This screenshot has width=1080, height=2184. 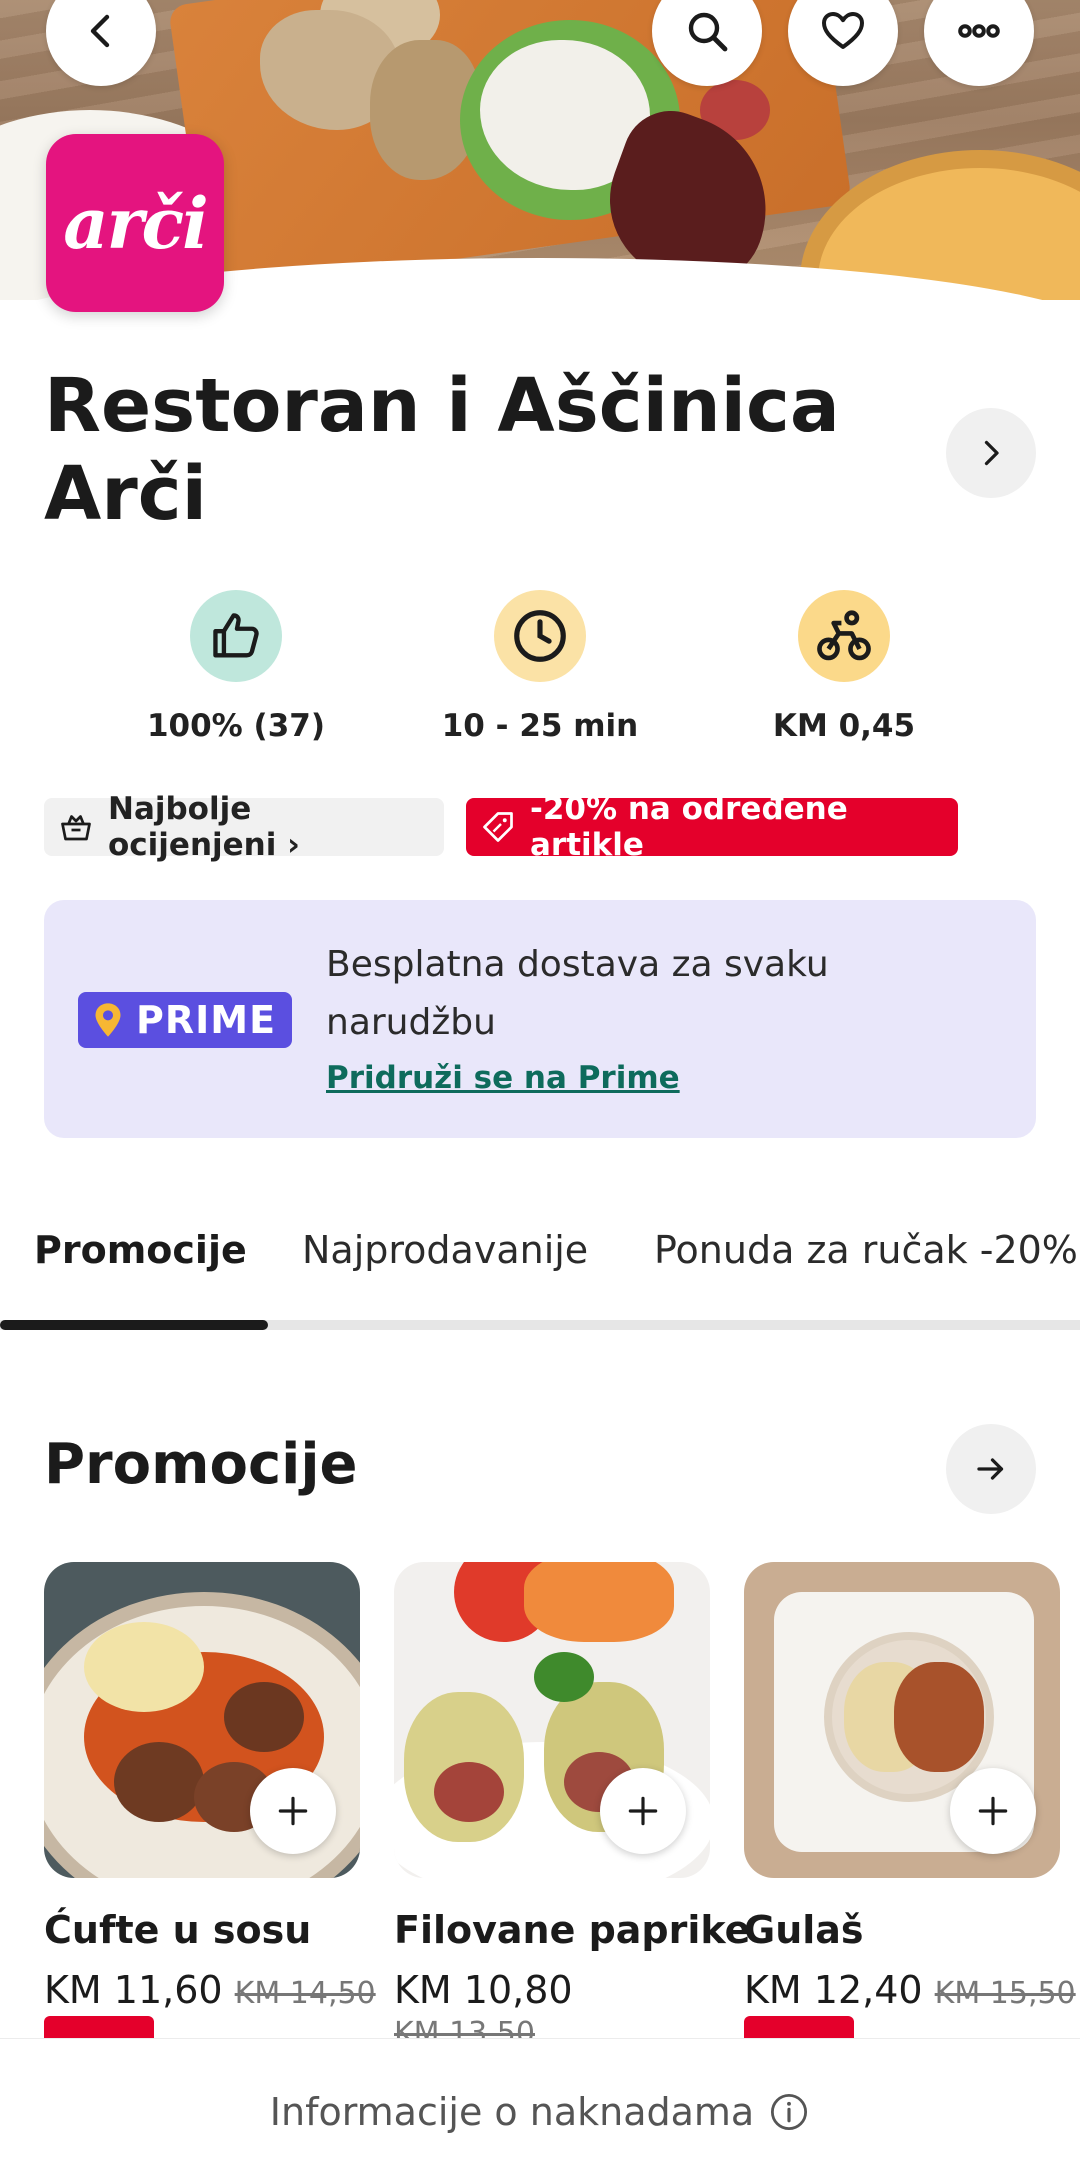 I want to click on section-see-all-button, so click(x=991, y=1469).